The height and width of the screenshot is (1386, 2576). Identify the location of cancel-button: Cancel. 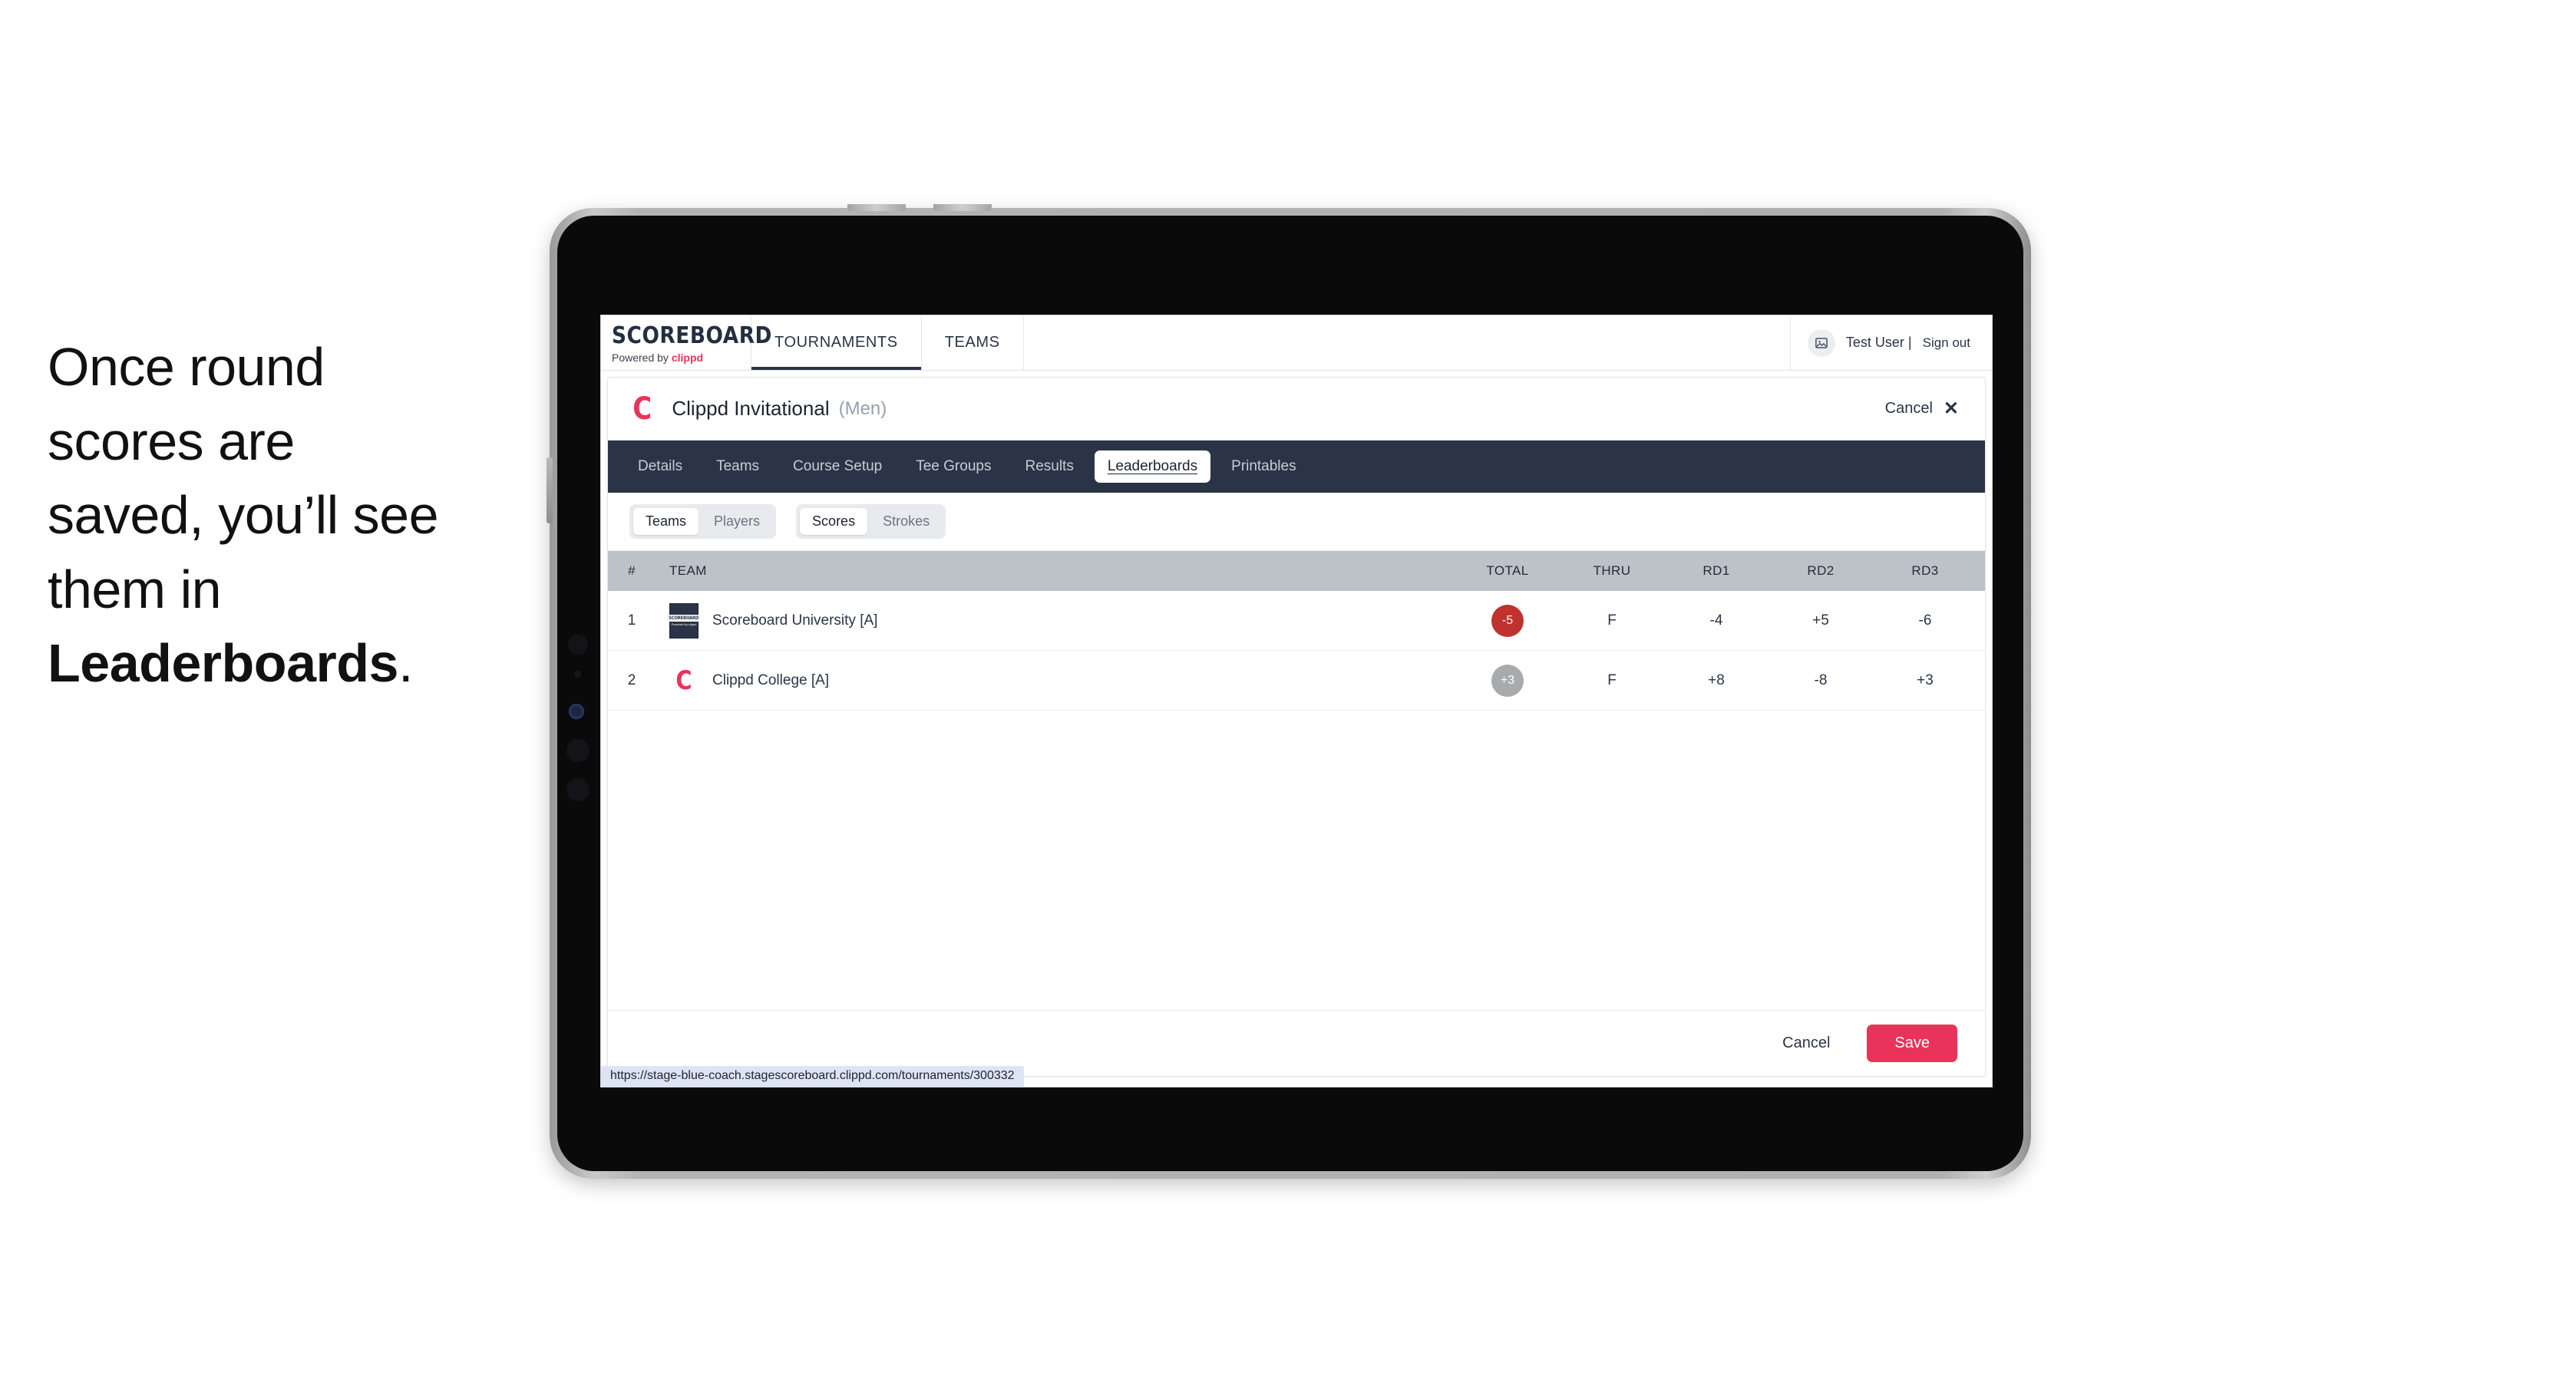
(1806, 1043).